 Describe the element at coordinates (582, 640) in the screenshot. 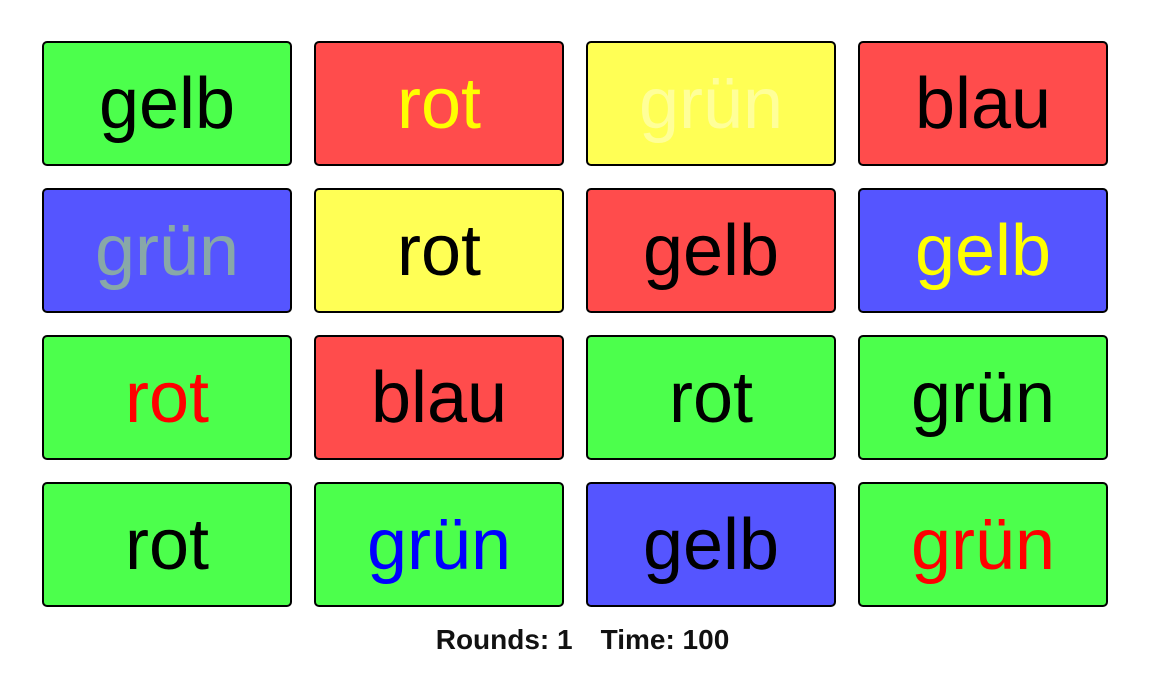

I see `status-bar: Rounds: 1 Time: 100` at that location.